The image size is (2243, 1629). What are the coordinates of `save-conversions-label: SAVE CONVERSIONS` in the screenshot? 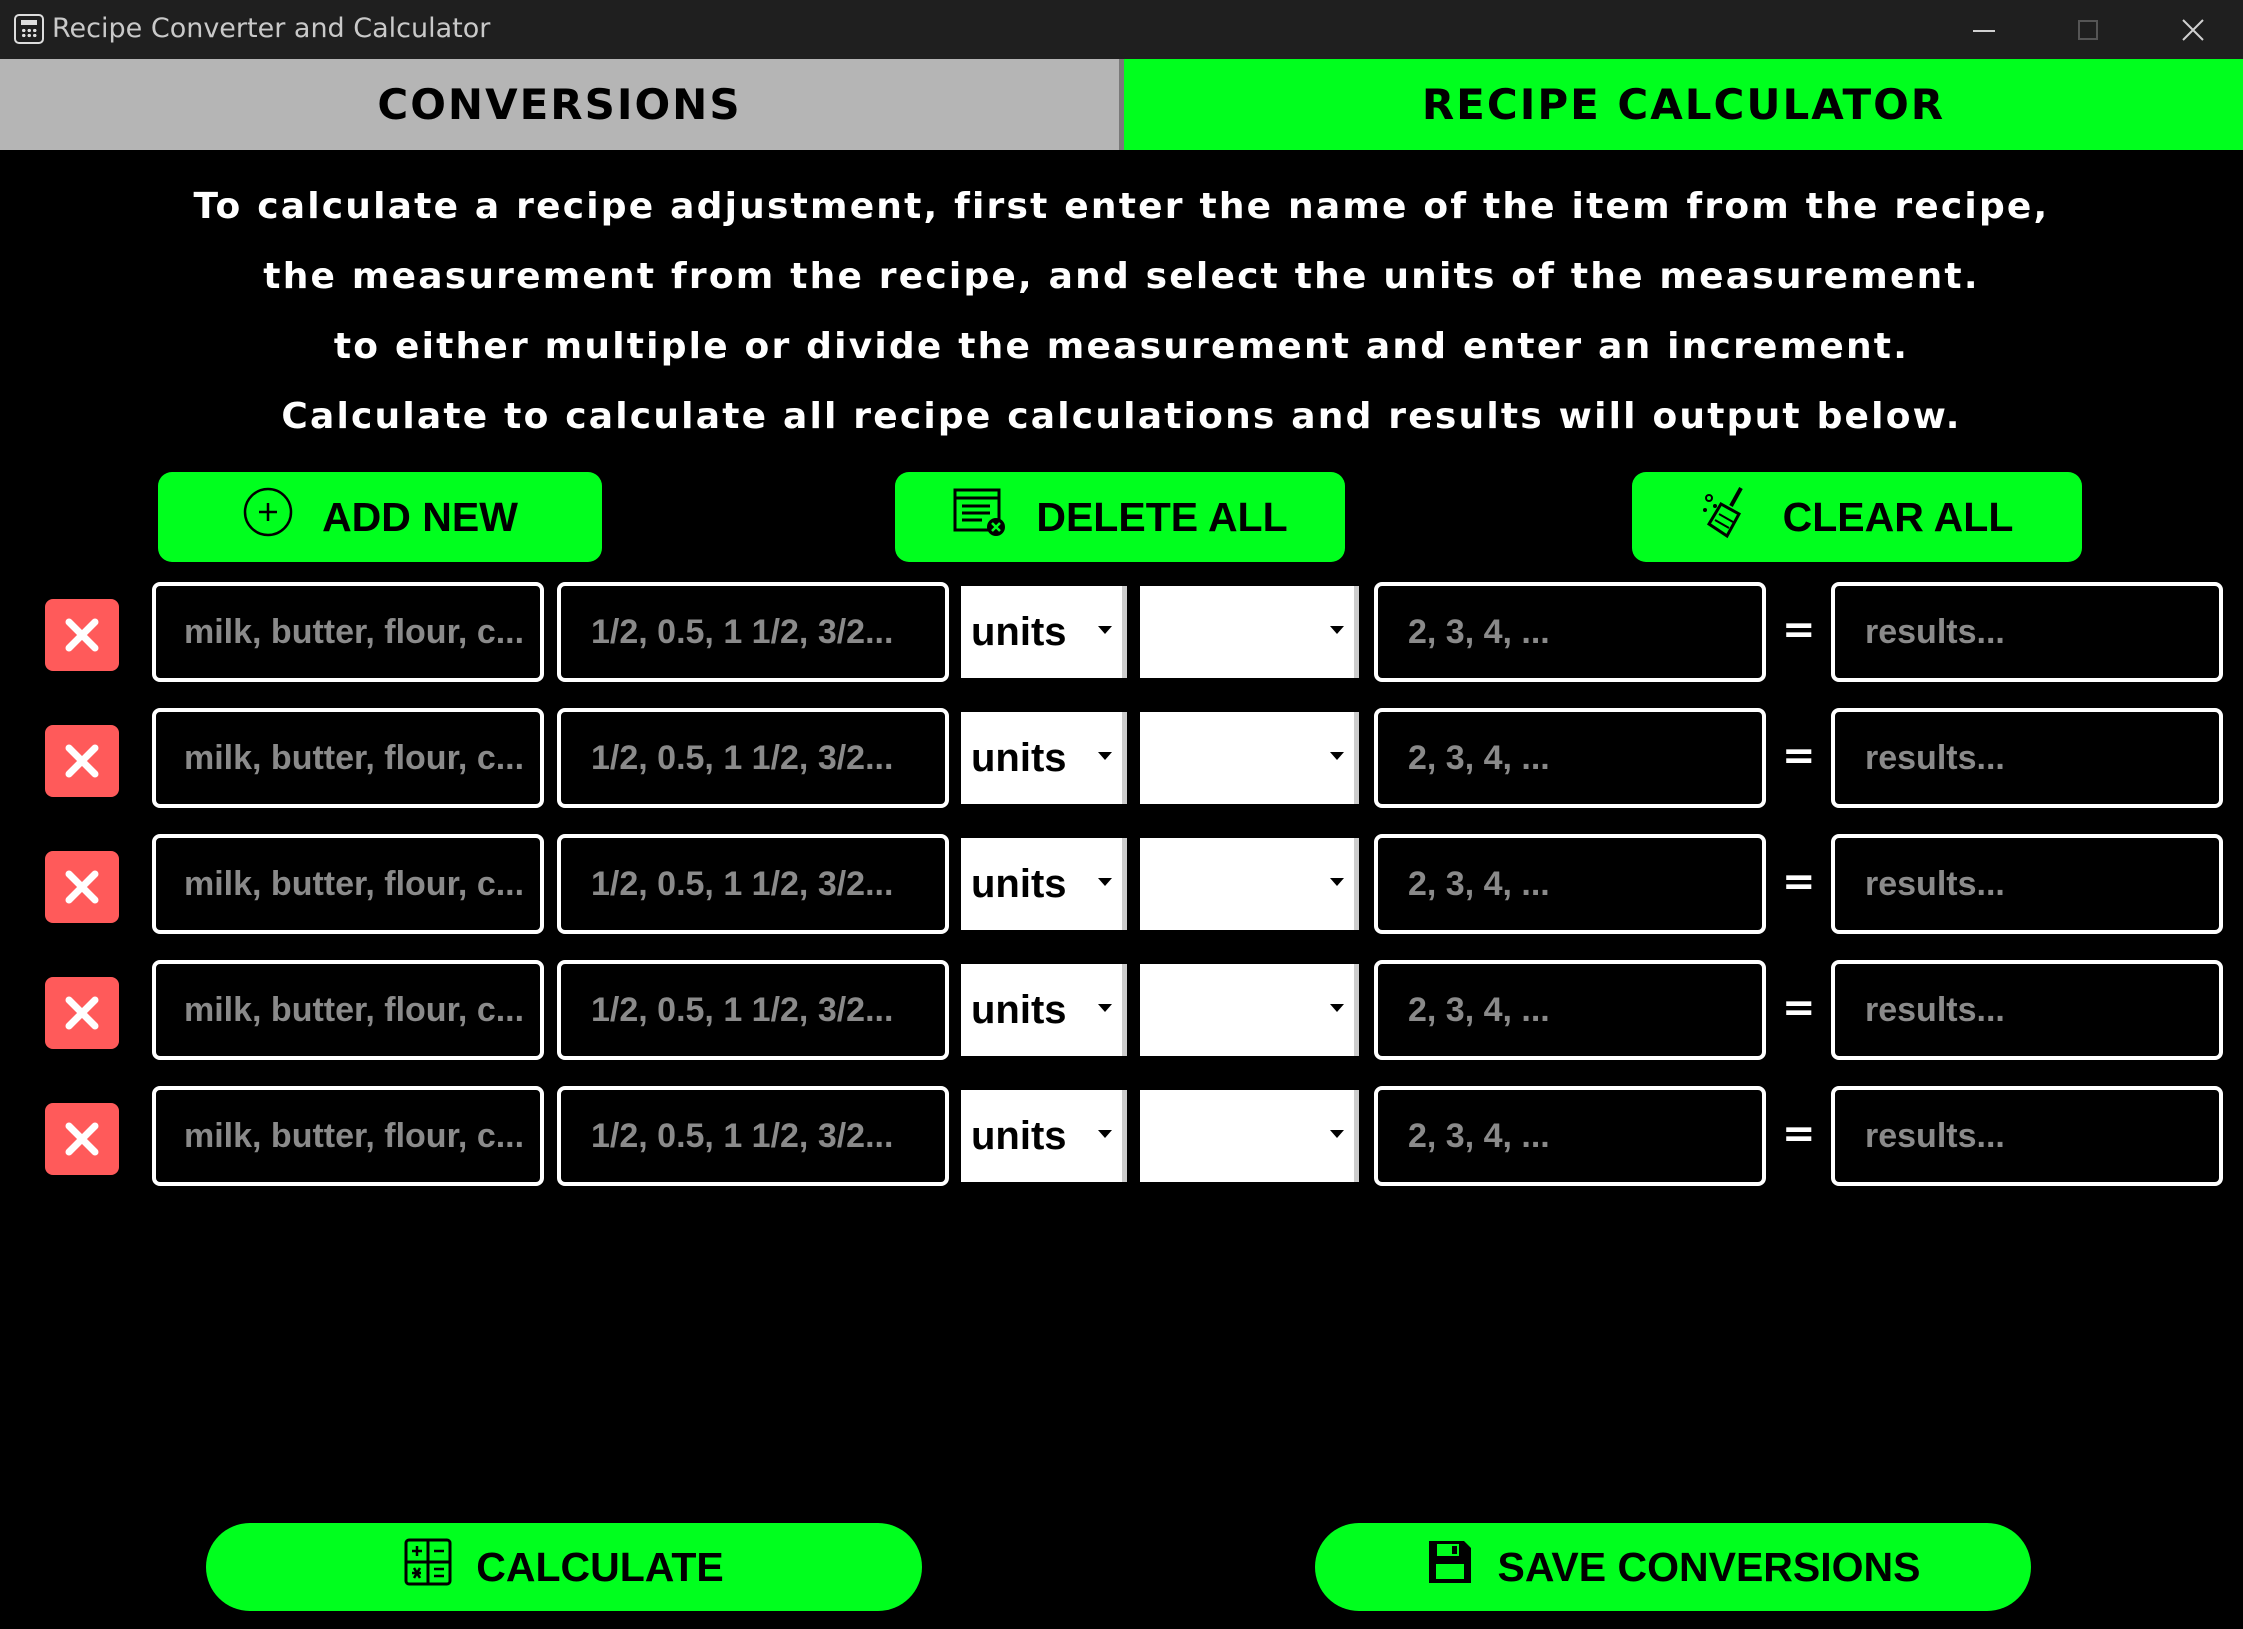 It's located at (1709, 1566).